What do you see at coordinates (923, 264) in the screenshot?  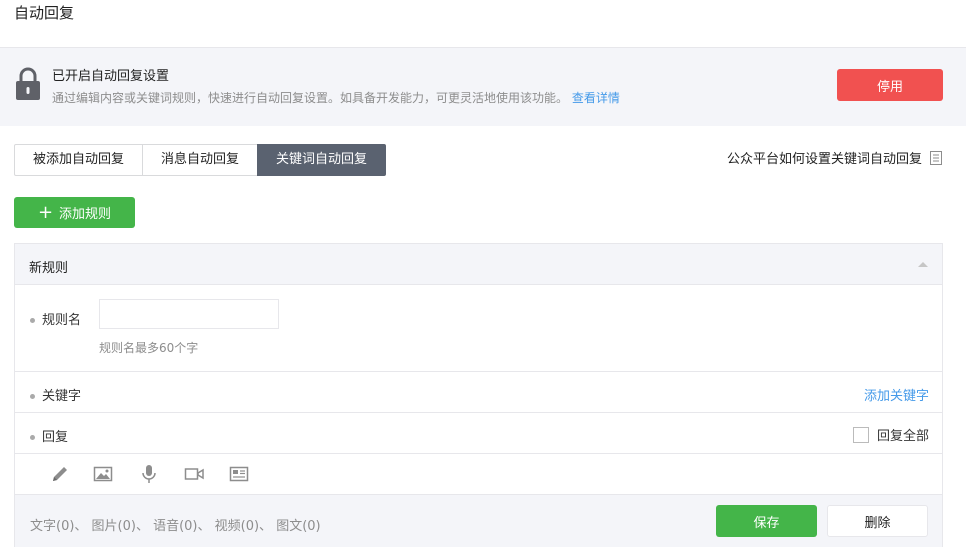 I see `collapse-arrow-icon` at bounding box center [923, 264].